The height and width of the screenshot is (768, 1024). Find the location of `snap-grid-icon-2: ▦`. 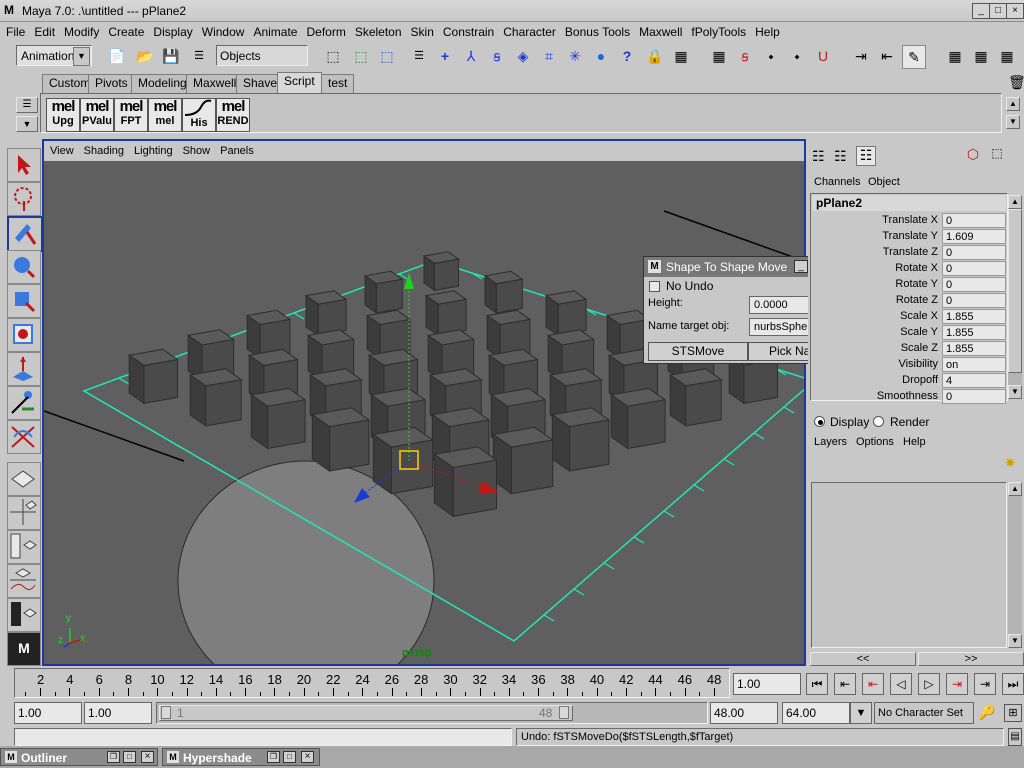

snap-grid-icon-2: ▦ is located at coordinates (719, 56).